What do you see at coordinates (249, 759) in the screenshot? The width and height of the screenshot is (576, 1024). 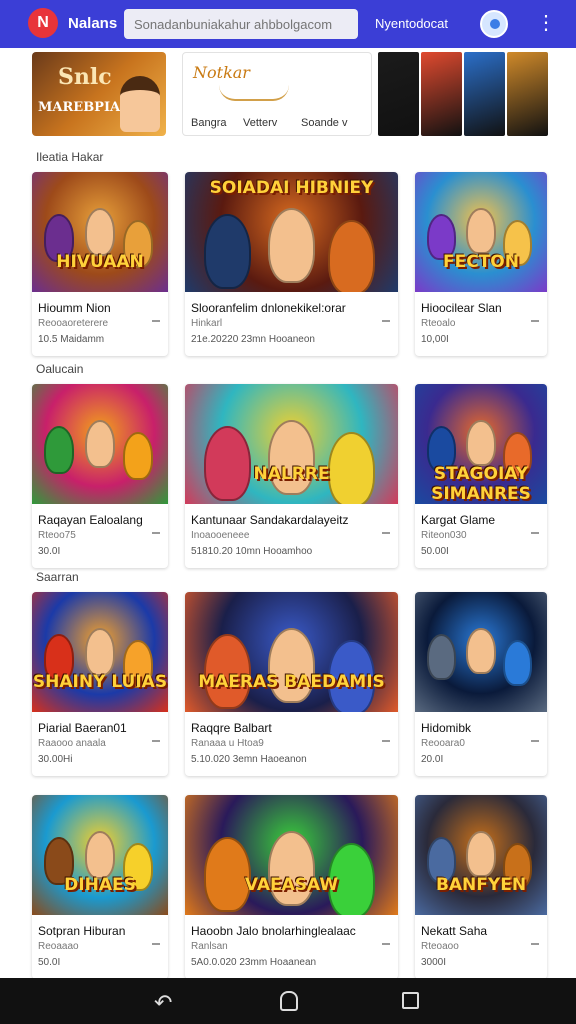 I see `game-price: 5.10.020 3emn Haoeanon` at bounding box center [249, 759].